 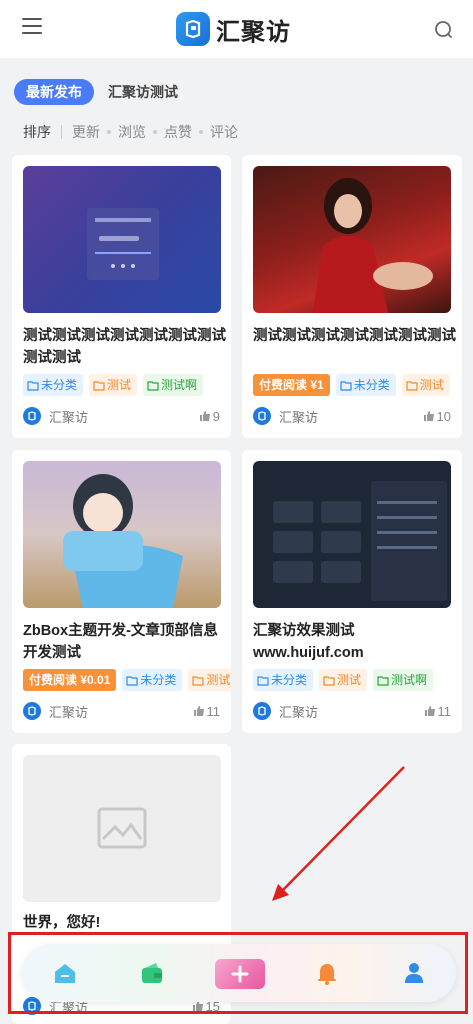 I want to click on post-thumbnail-placeholder, so click(x=122, y=828).